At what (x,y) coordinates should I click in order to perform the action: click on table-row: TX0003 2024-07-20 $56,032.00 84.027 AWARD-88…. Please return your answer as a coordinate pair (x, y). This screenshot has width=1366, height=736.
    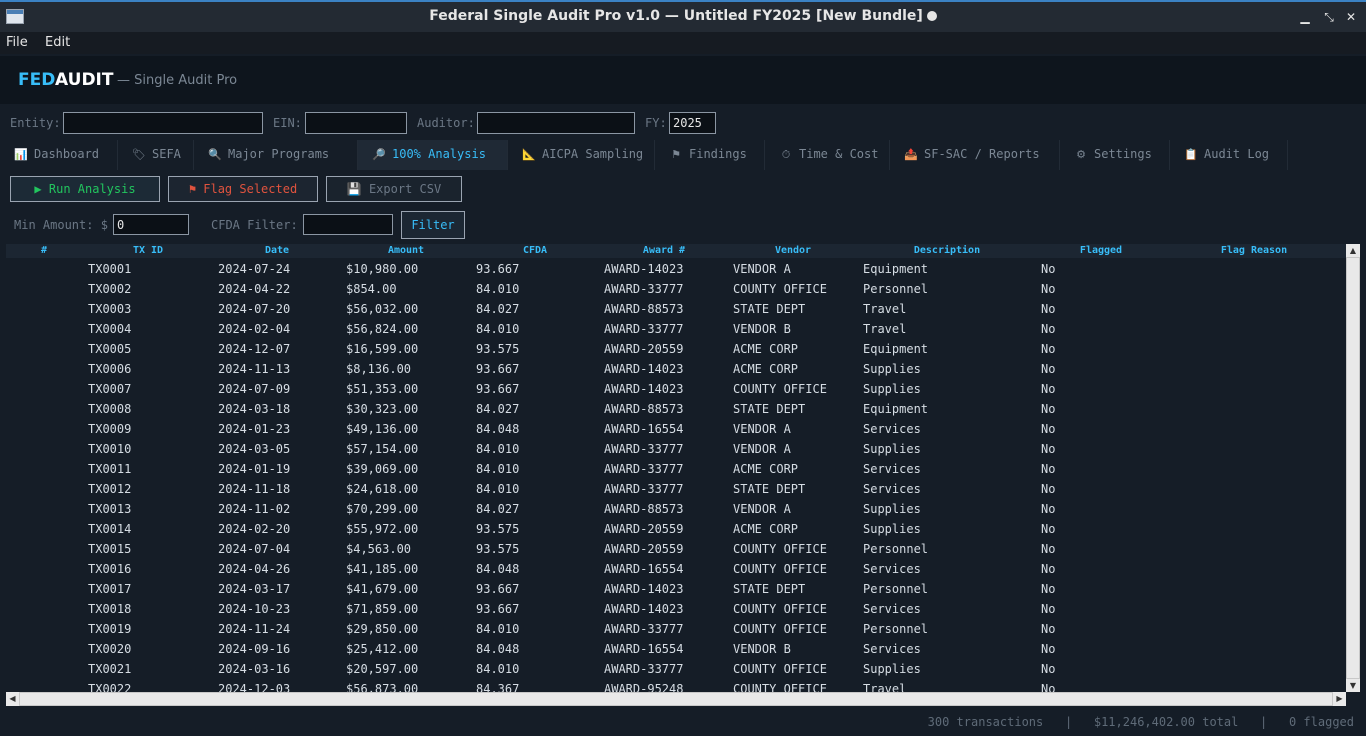
    Looking at the image, I should click on (676, 309).